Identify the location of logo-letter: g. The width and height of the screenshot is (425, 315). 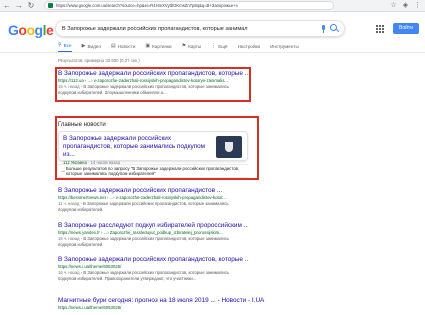
(39, 30).